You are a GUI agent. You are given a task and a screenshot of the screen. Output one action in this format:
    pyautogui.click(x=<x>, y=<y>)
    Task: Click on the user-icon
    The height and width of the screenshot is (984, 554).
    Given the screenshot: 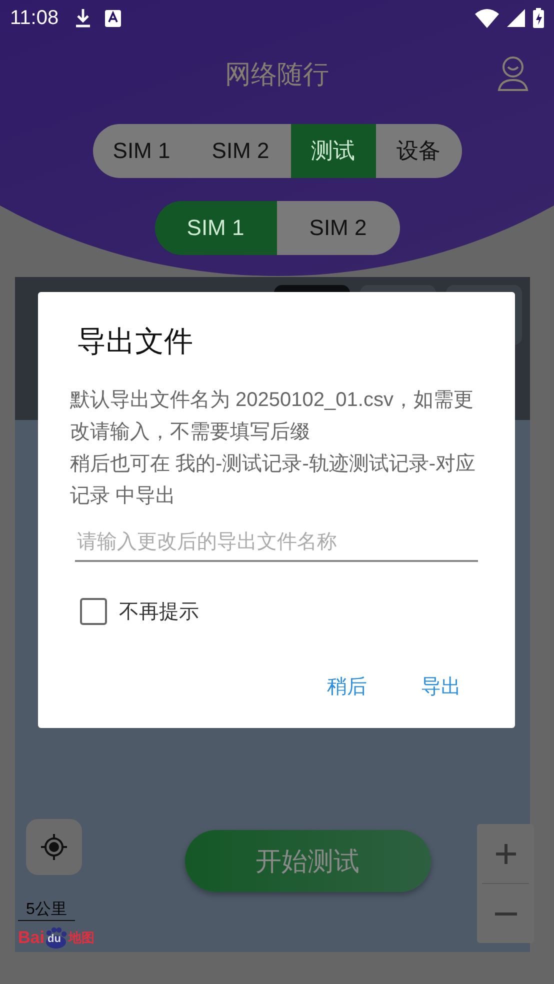 What is the action you would take?
    pyautogui.click(x=513, y=74)
    